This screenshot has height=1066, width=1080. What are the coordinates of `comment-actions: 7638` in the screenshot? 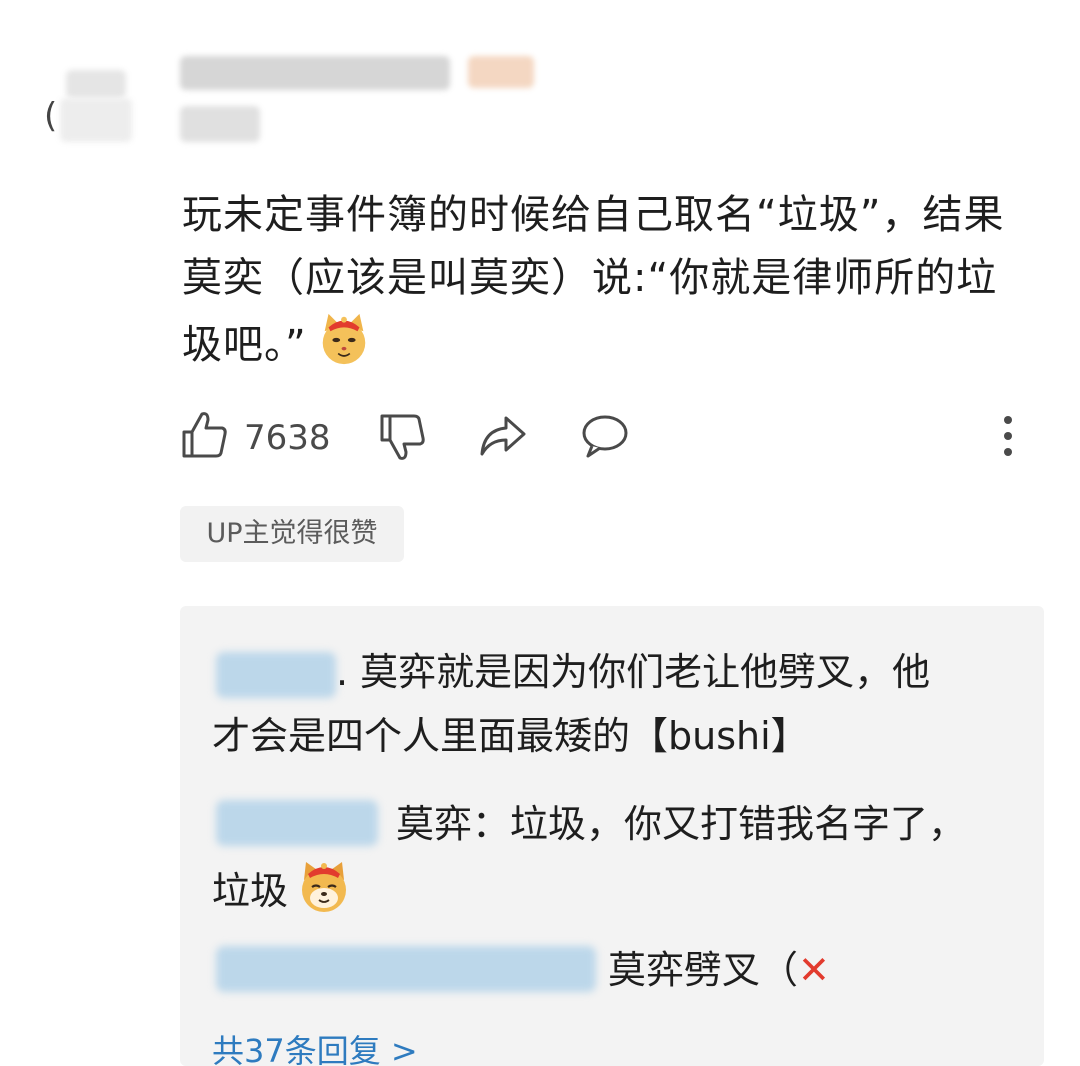 It's located at (605, 438).